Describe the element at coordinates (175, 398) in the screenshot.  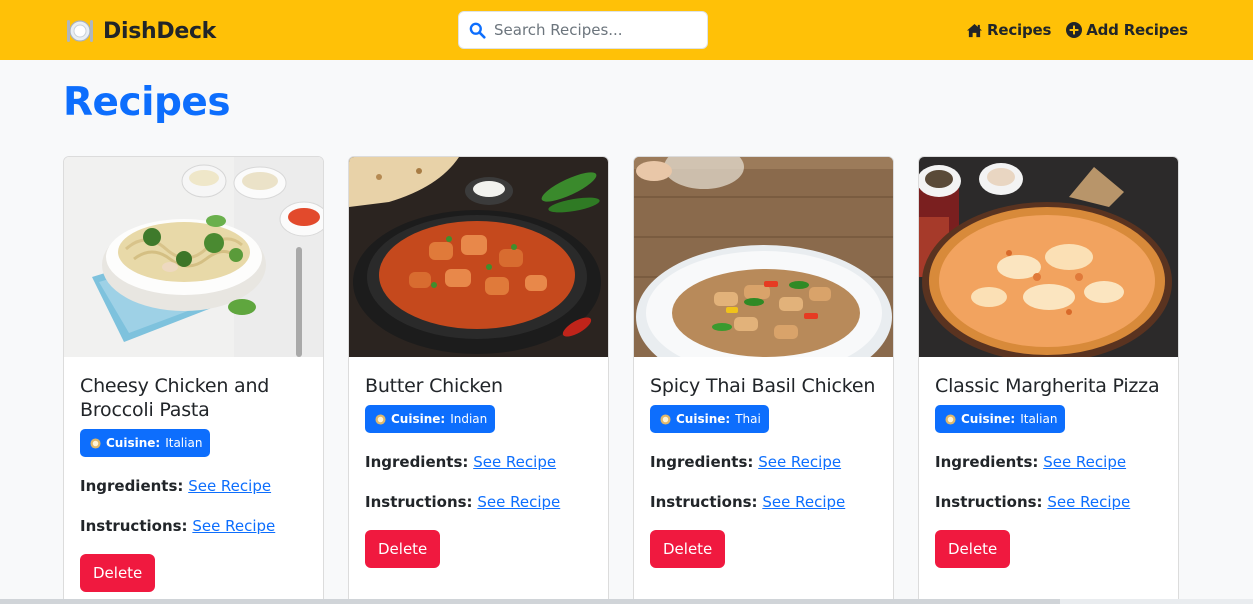
I see `card-title: Cheesy Chicken and Broccoli Pasta` at that location.